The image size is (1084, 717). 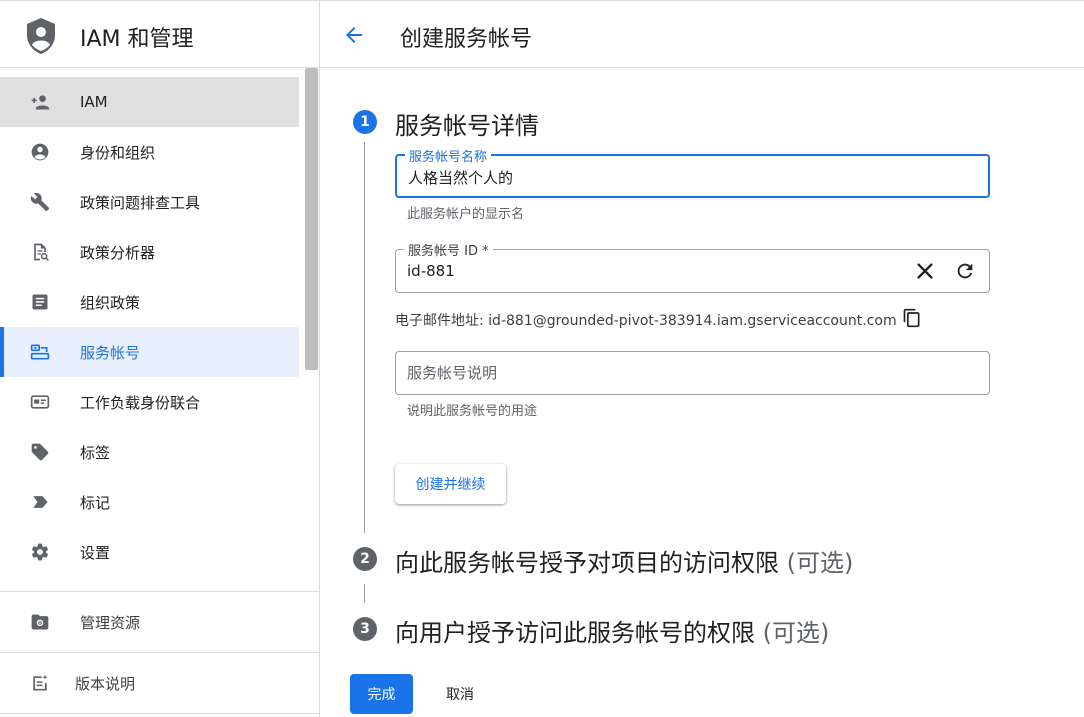 What do you see at coordinates (40, 452) in the screenshot?
I see `tag-icon` at bounding box center [40, 452].